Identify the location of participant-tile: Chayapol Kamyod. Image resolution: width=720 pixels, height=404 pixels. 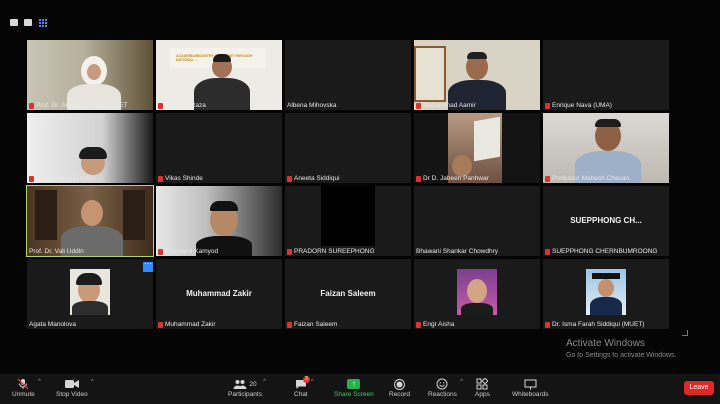
(219, 221).